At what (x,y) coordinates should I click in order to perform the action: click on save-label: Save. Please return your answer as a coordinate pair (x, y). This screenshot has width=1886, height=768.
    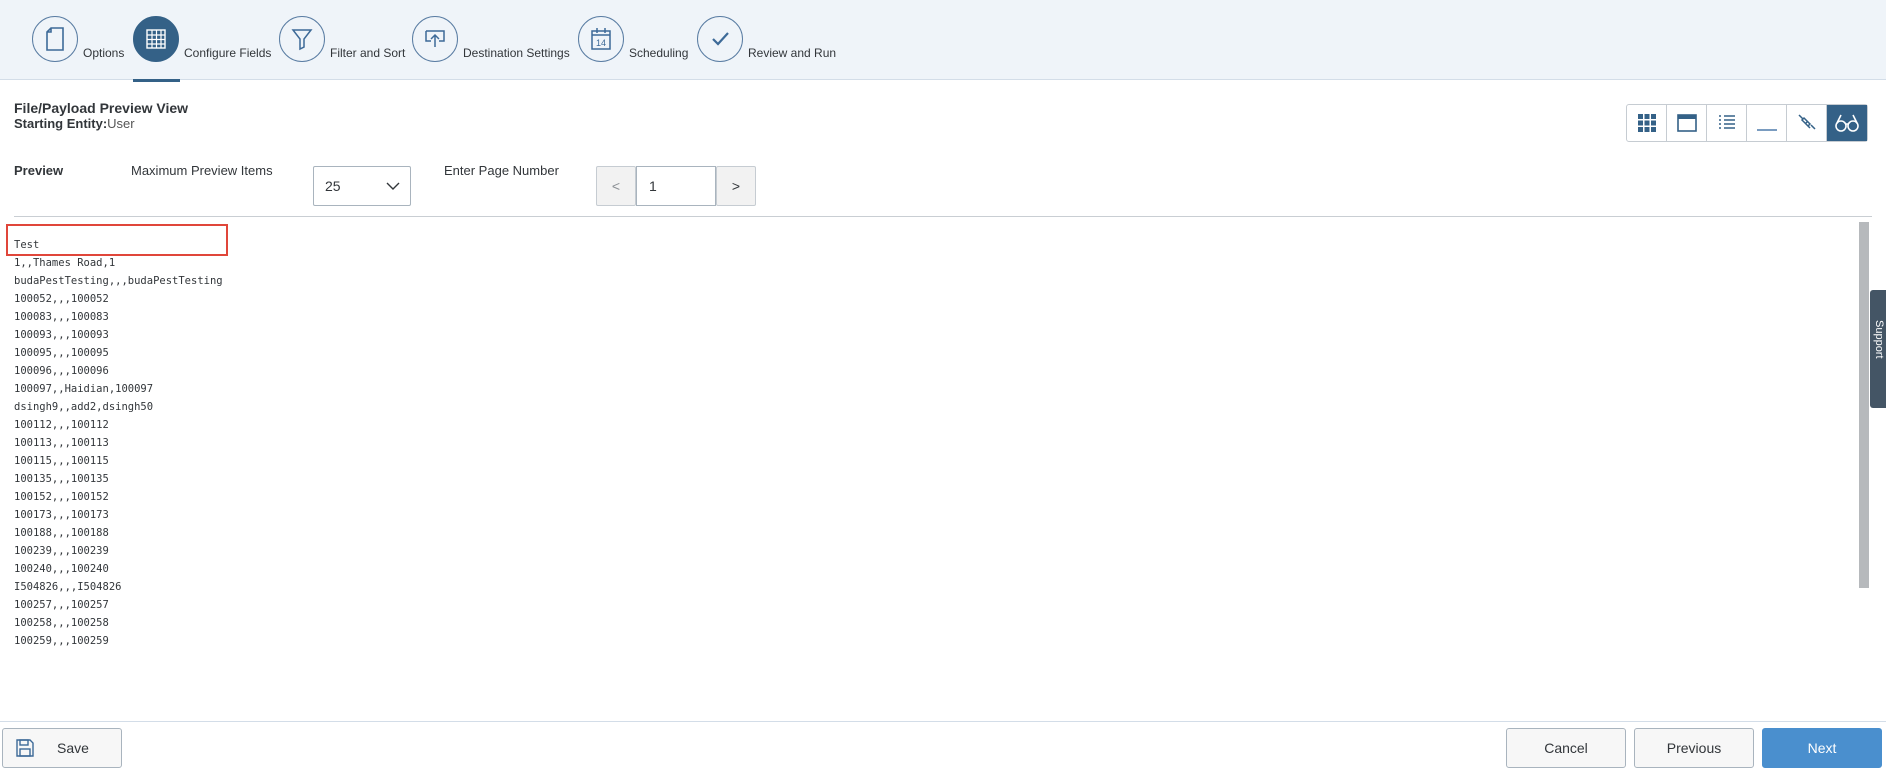
    Looking at the image, I should click on (73, 748).